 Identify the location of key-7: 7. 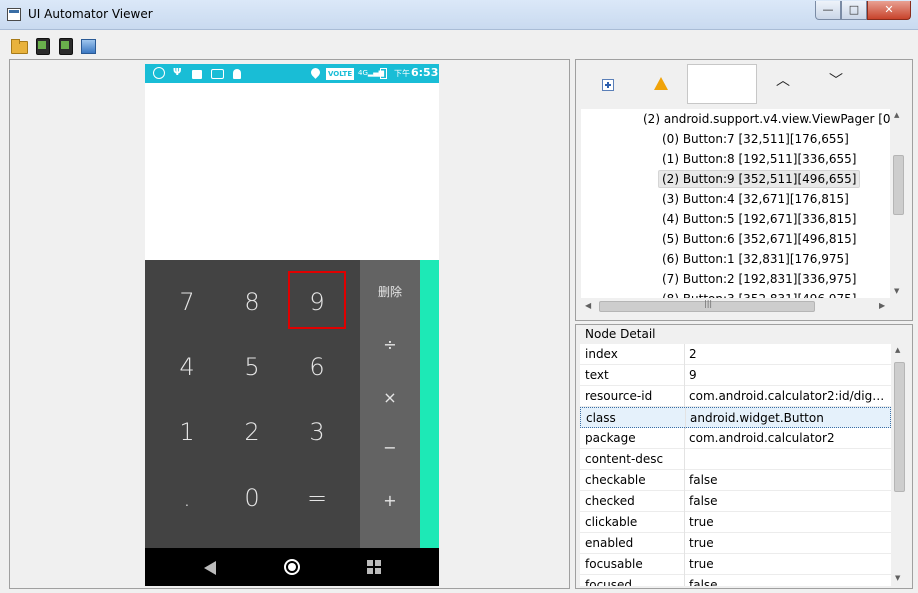
(187, 302).